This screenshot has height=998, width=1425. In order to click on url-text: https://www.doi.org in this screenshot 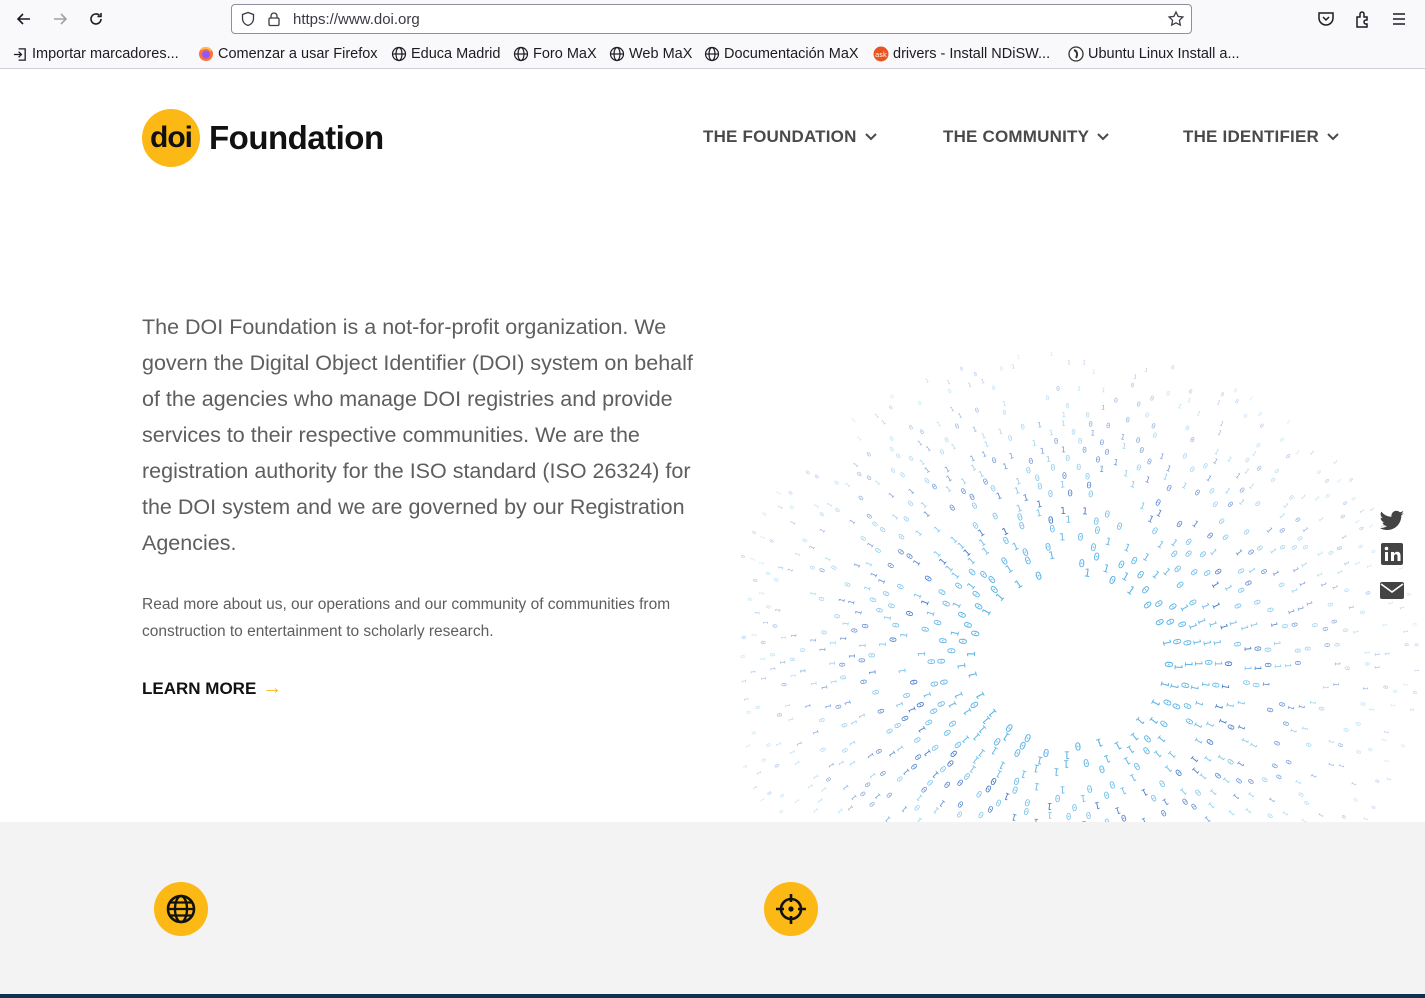, I will do `click(356, 19)`.